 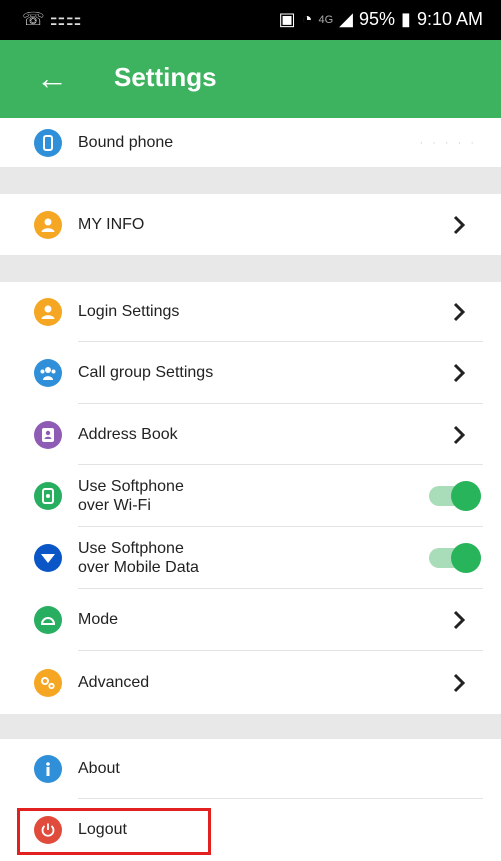 I want to click on softphone-mobile-row: Use Softphone over Mobile Data, so click(x=250, y=558).